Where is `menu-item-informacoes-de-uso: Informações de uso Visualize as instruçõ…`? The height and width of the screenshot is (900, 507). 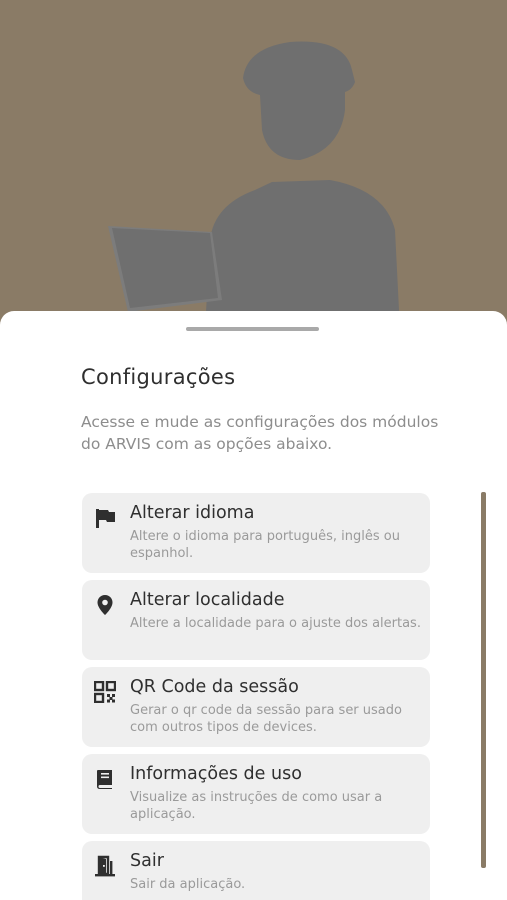
menu-item-informacoes-de-uso: Informações de uso Visualize as instruçõ… is located at coordinates (256, 794).